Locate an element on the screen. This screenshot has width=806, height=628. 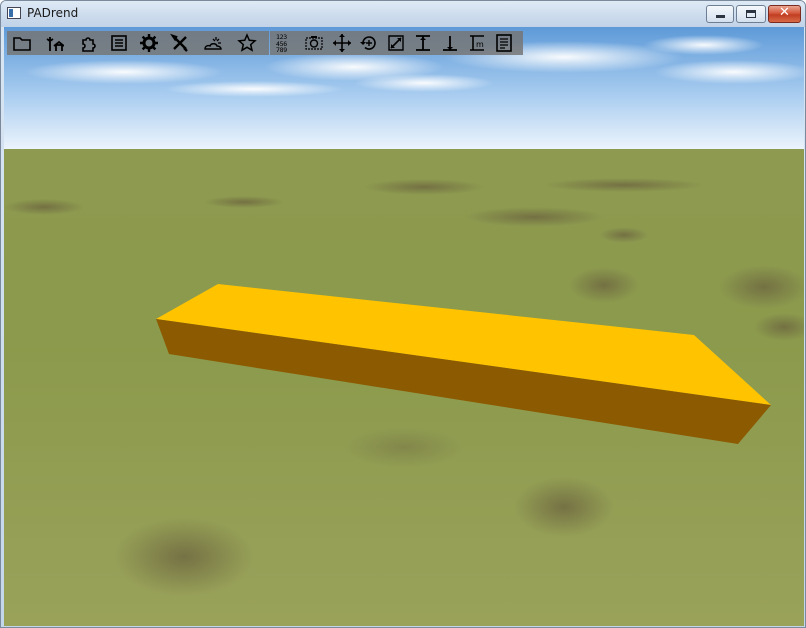
sky-sun-icon is located at coordinates (213, 43).